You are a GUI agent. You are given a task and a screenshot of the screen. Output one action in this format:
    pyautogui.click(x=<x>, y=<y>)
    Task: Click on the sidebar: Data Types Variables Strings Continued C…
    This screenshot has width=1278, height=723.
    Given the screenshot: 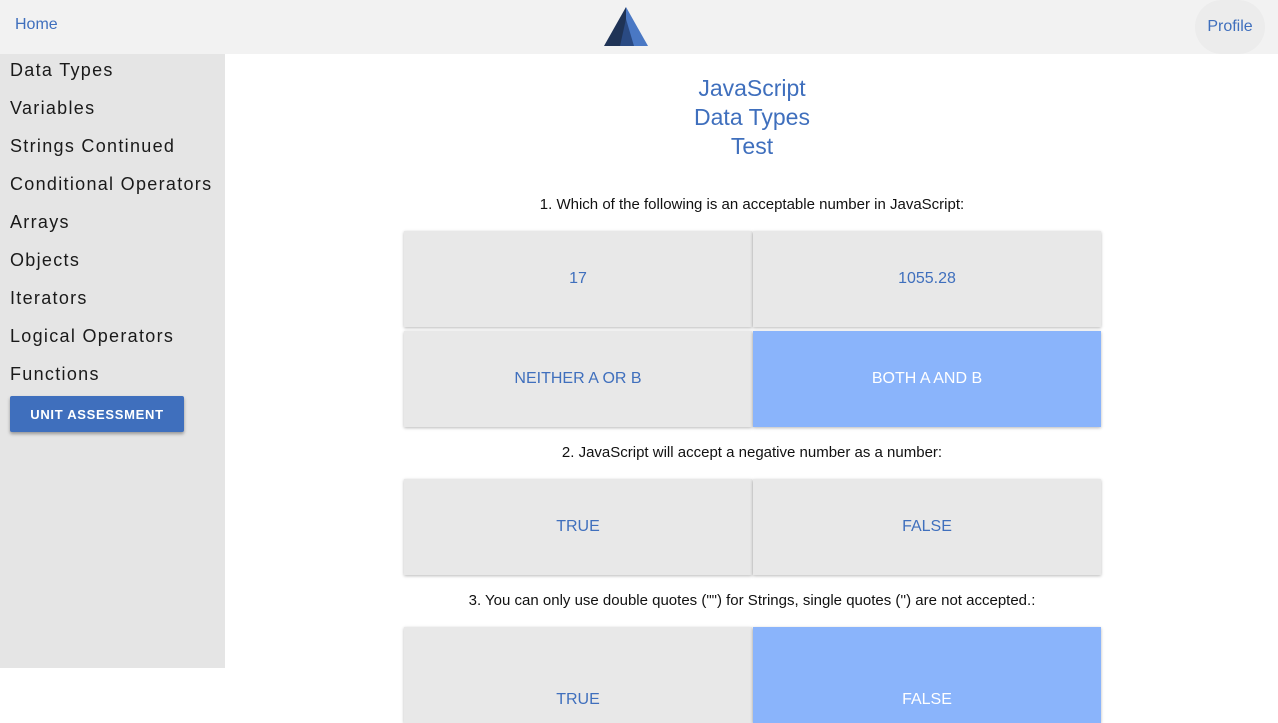 What is the action you would take?
    pyautogui.click(x=112, y=361)
    